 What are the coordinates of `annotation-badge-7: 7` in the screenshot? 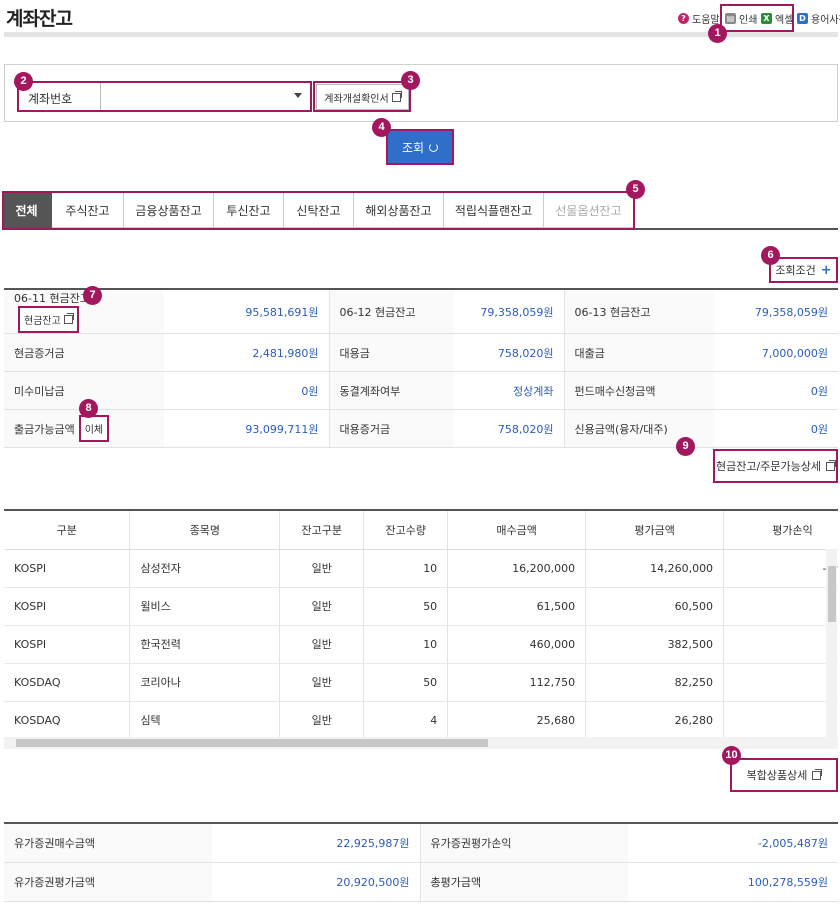 It's located at (92, 295).